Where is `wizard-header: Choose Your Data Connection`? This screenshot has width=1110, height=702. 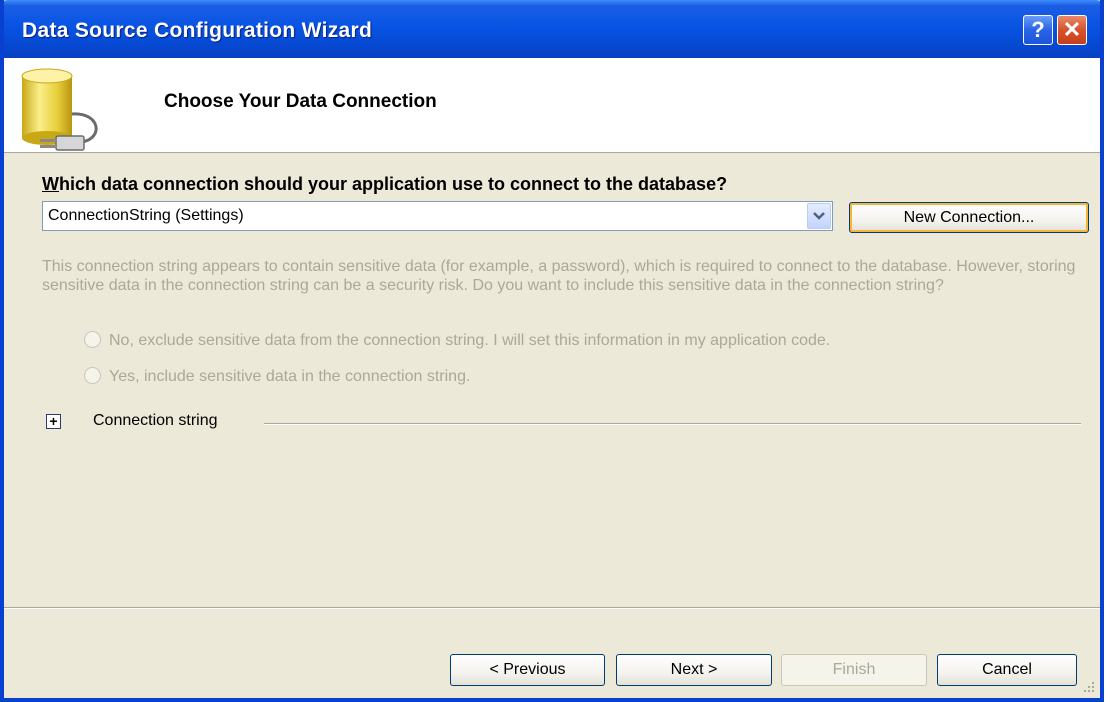 wizard-header: Choose Your Data Connection is located at coordinates (552, 105).